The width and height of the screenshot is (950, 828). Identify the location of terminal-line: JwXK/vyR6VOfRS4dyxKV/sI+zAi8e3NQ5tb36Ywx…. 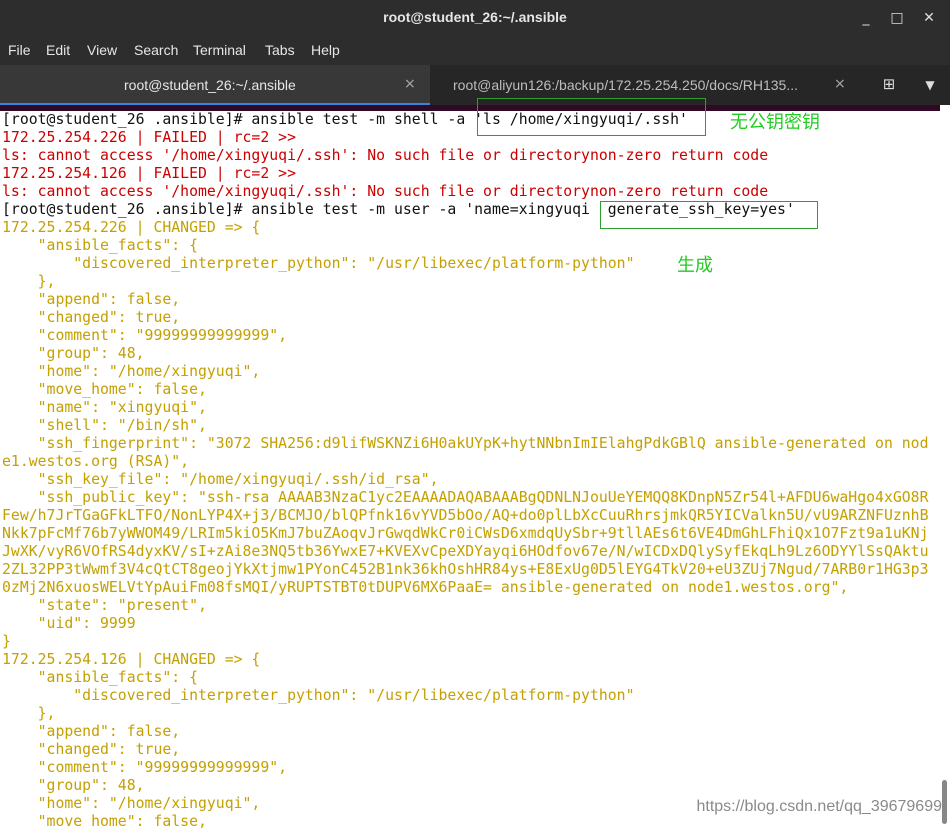
(465, 551).